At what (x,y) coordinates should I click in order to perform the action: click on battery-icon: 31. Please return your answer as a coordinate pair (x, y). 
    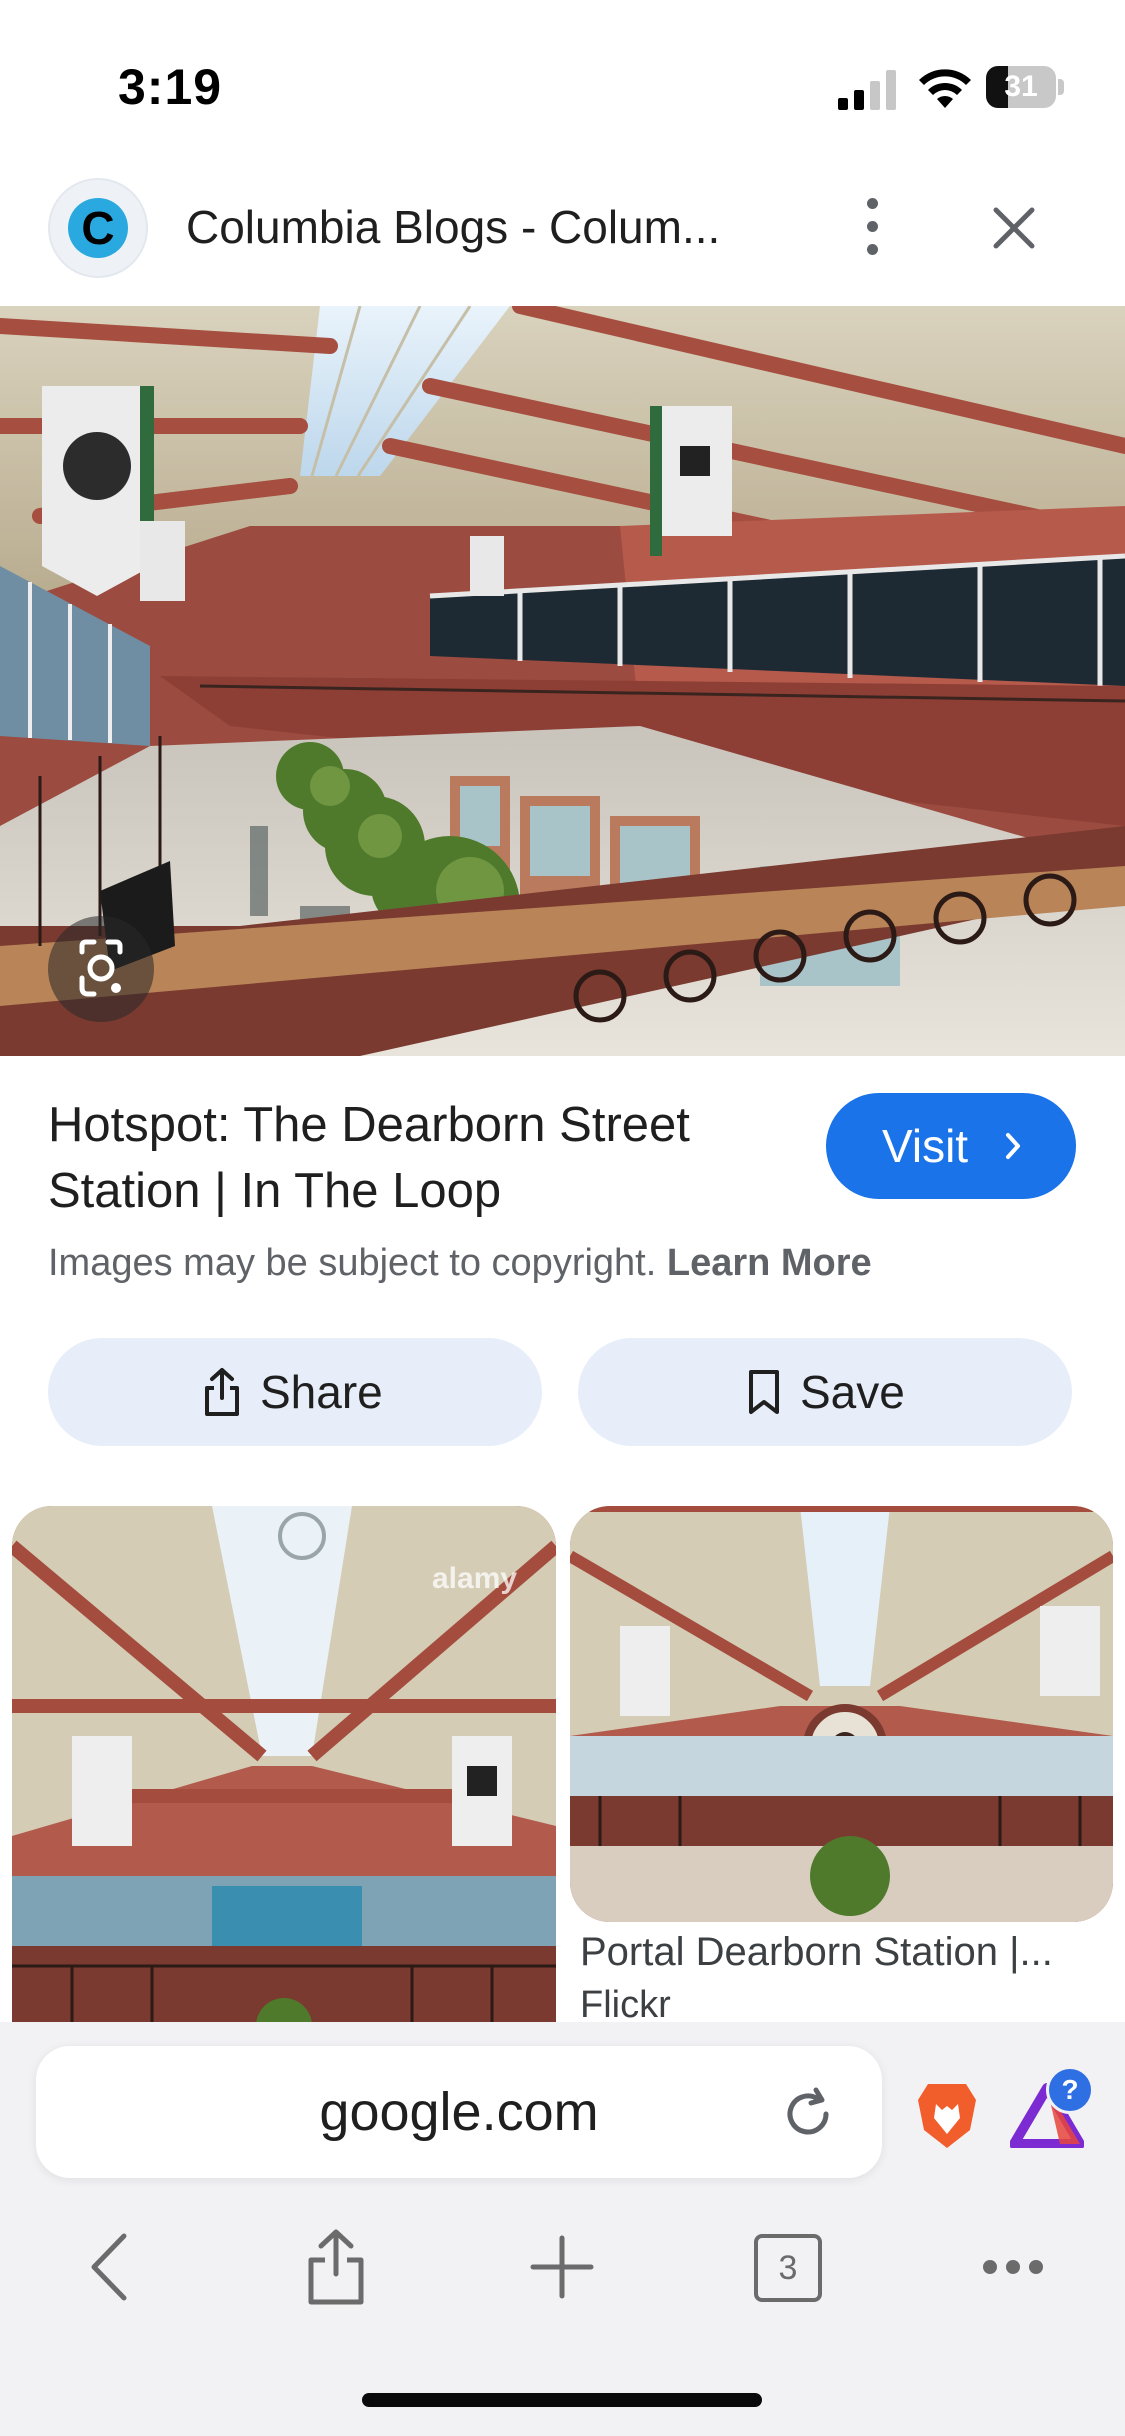
    Looking at the image, I should click on (1026, 87).